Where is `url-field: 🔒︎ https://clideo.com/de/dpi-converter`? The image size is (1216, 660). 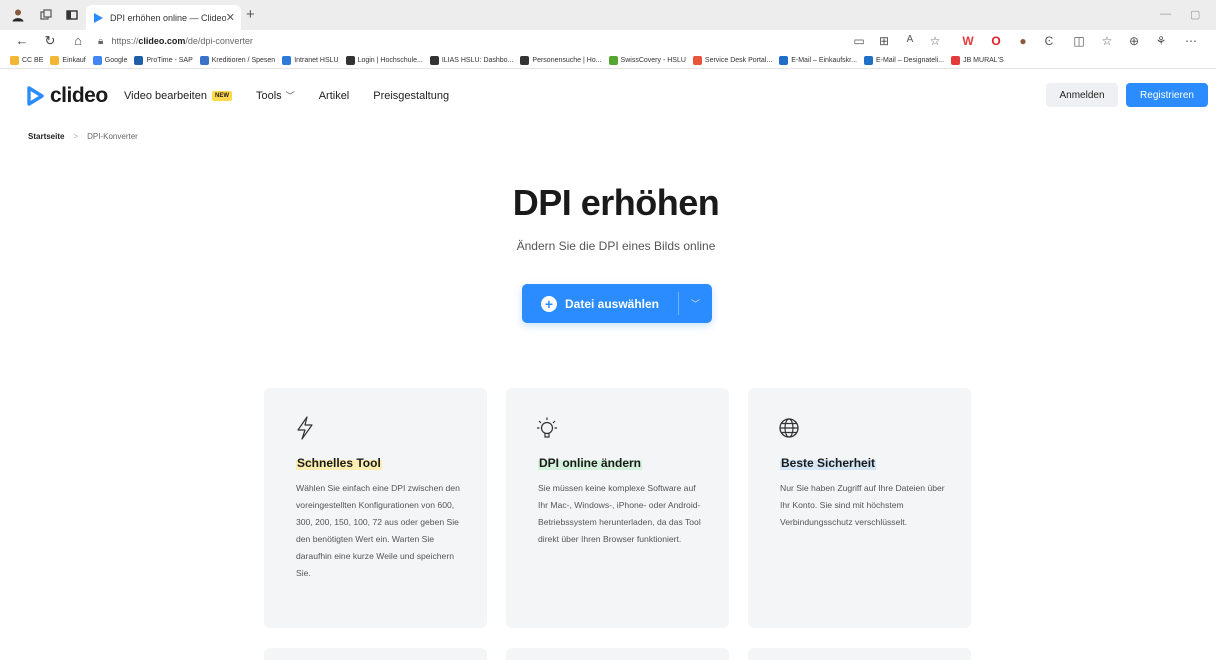
url-field: 🔒︎ https://clideo.com/de/dpi-converter is located at coordinates (473, 41).